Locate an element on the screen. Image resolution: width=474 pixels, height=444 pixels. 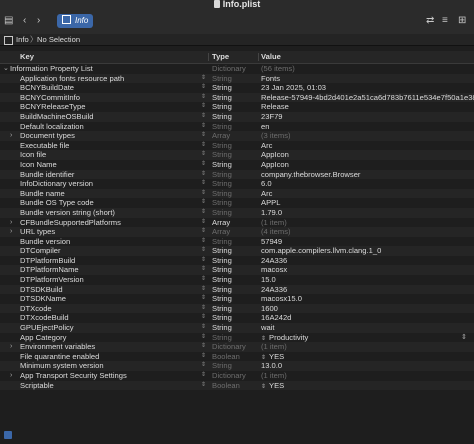
row-value: 1.79.0 is located at coordinates (367, 213).